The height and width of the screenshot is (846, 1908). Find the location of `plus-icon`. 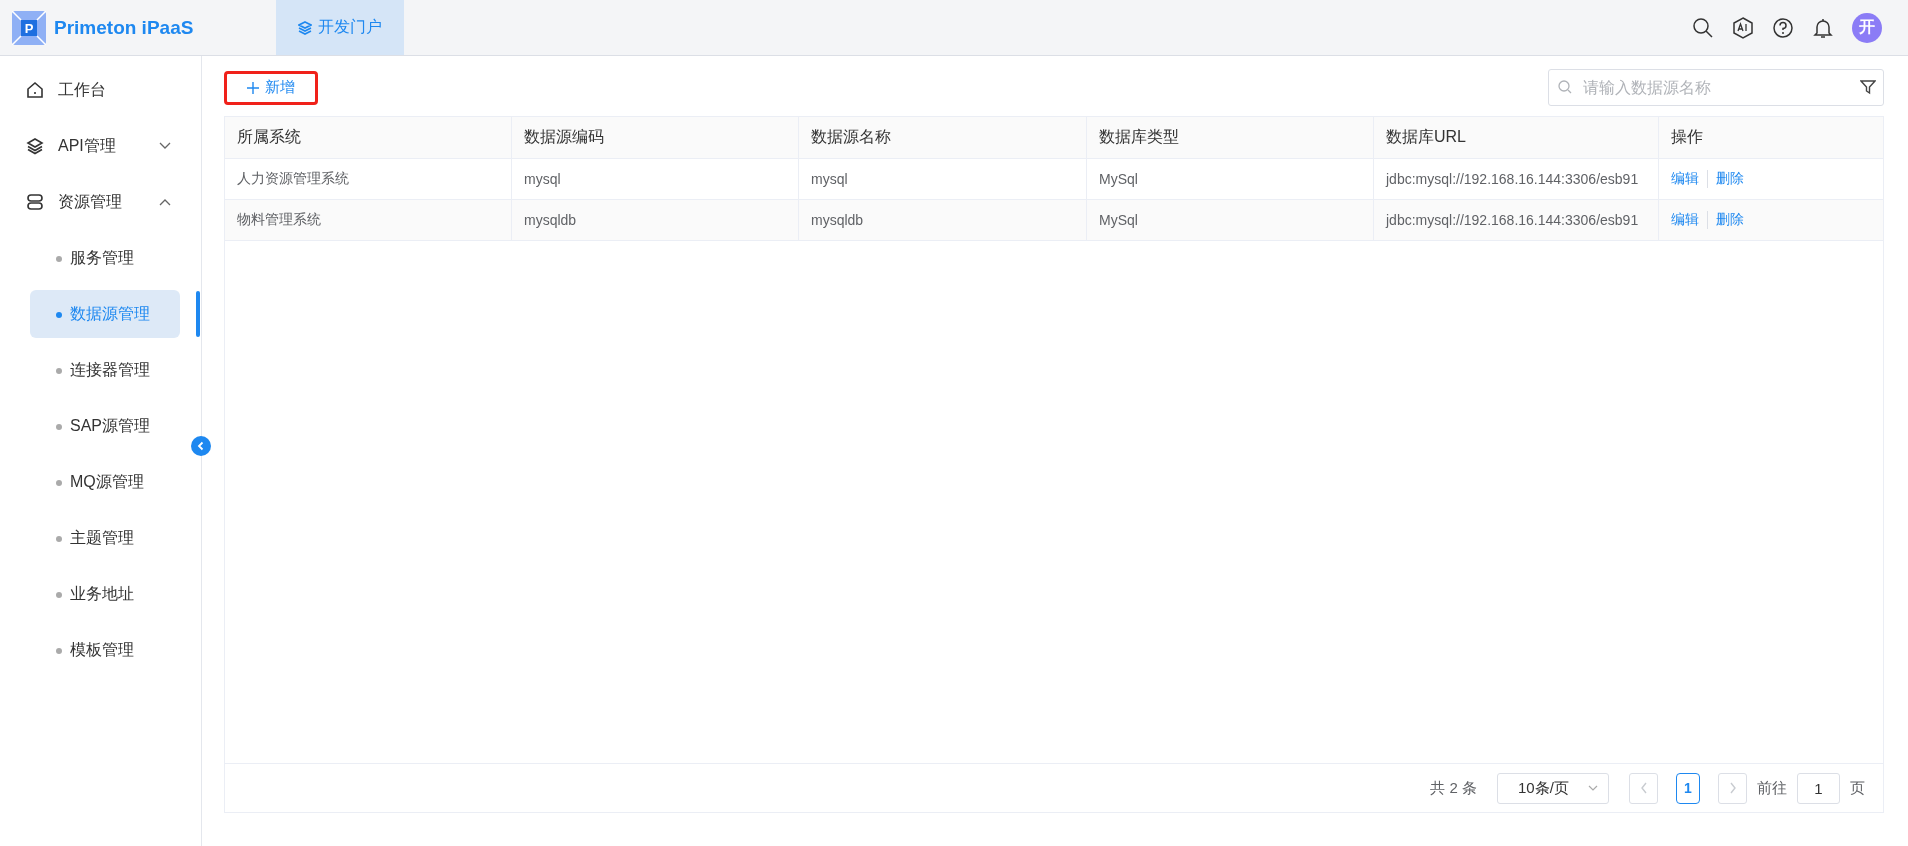

plus-icon is located at coordinates (253, 87).